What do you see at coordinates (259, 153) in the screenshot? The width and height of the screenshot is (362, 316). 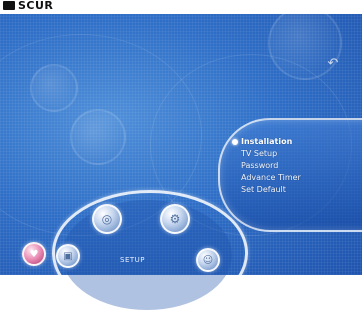 I see `menu-item-label: TV Setup` at bounding box center [259, 153].